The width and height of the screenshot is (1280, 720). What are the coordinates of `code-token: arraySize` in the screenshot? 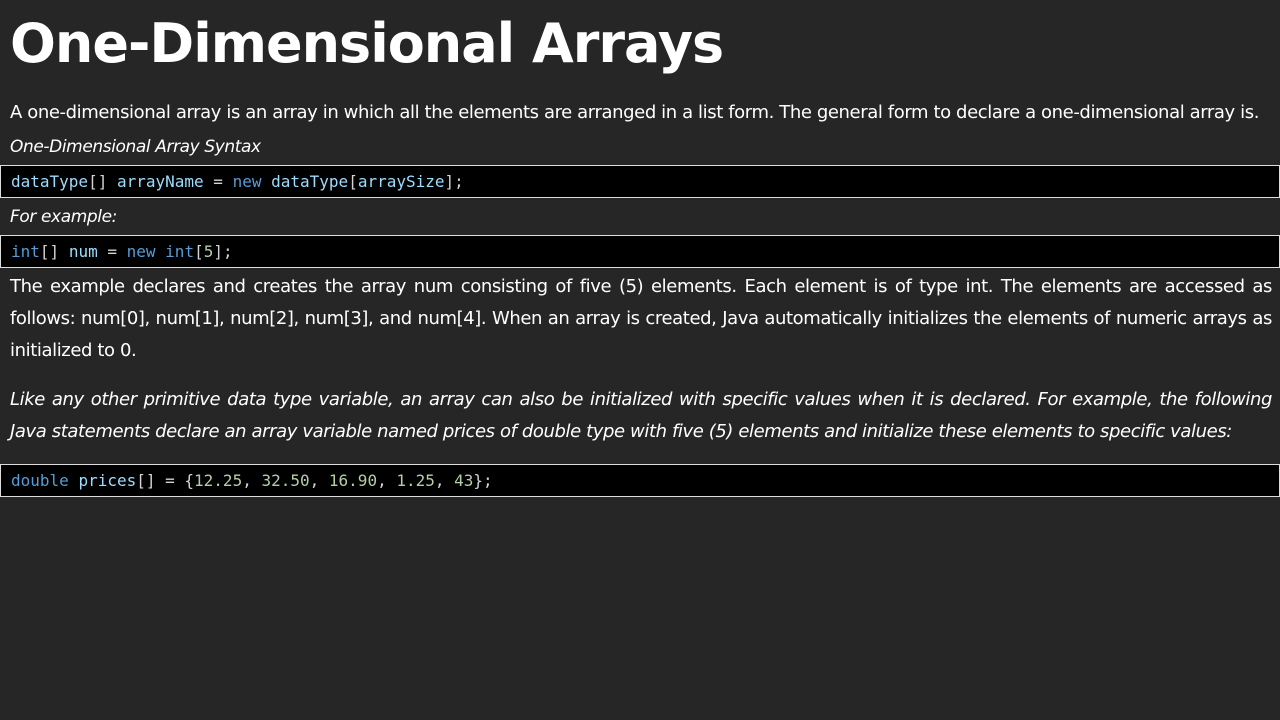 It's located at (401, 181).